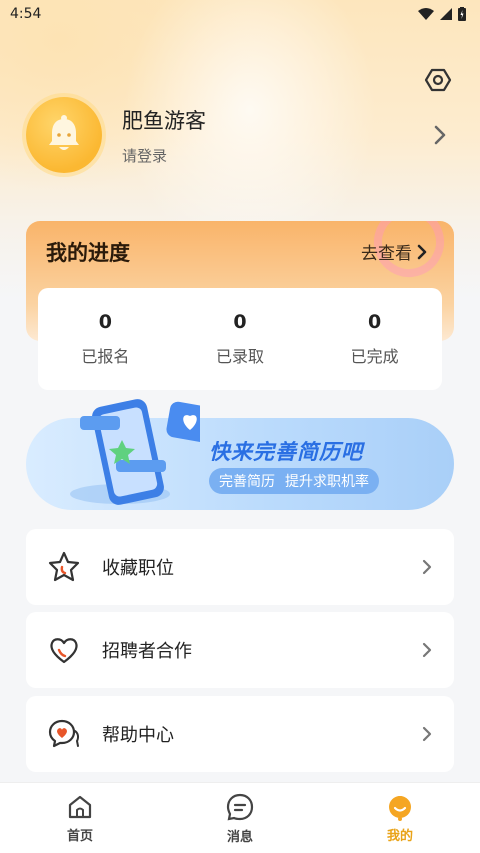  Describe the element at coordinates (240, 806) in the screenshot. I see `message-icon` at that location.